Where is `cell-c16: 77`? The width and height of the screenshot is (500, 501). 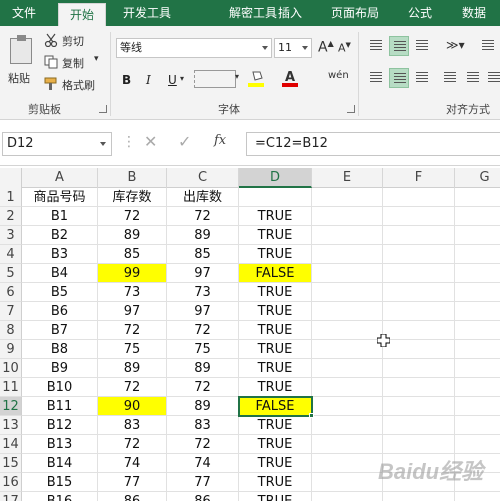 cell-c16: 77 is located at coordinates (203, 482).